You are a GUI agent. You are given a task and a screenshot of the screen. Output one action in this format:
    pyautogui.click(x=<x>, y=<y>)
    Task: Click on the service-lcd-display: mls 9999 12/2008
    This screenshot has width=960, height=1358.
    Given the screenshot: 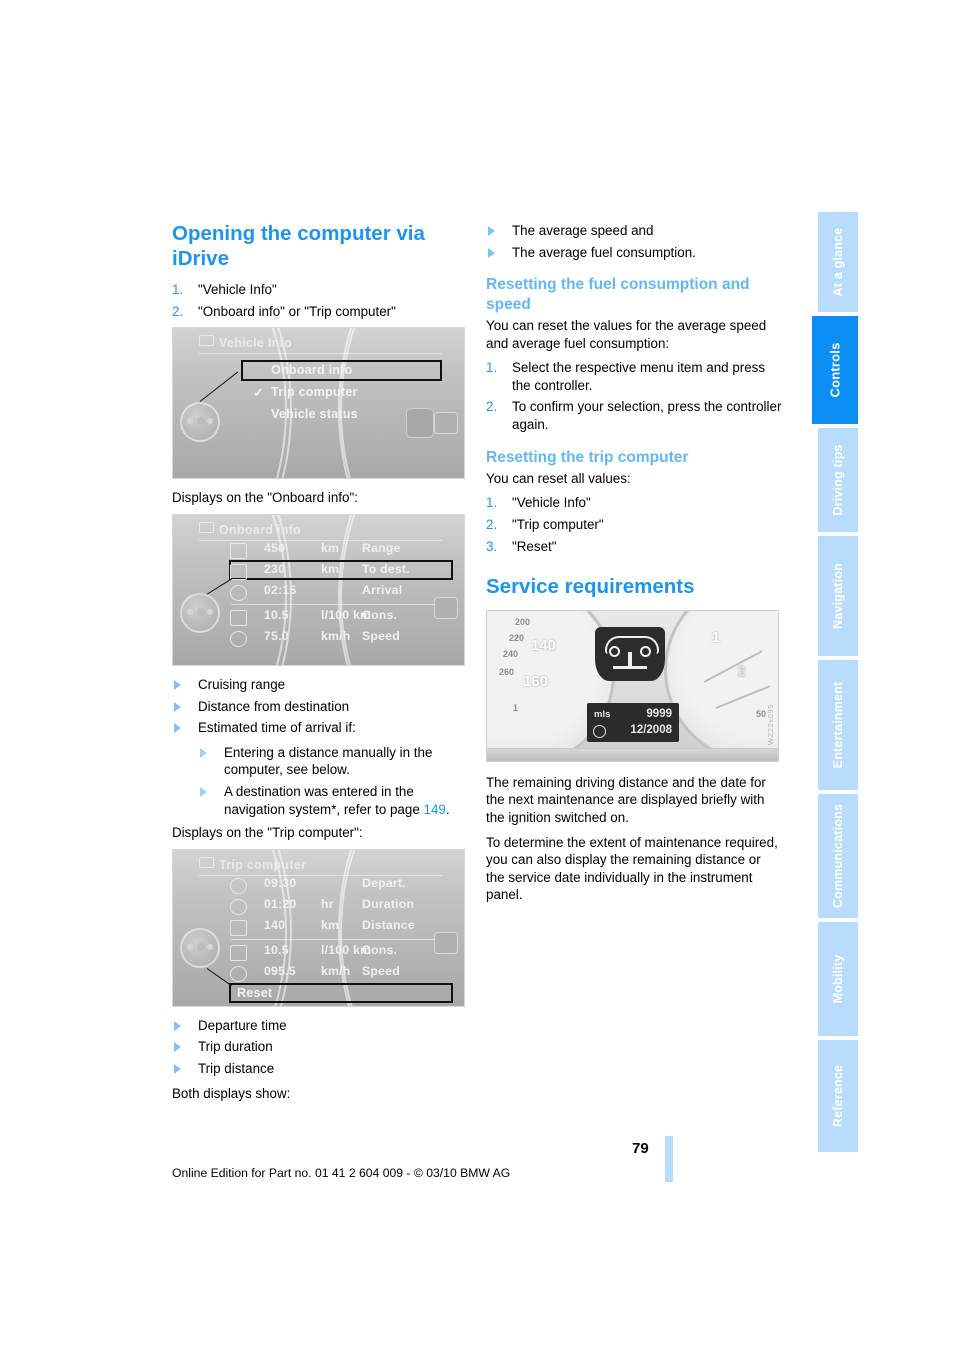 What is the action you would take?
    pyautogui.click(x=633, y=722)
    